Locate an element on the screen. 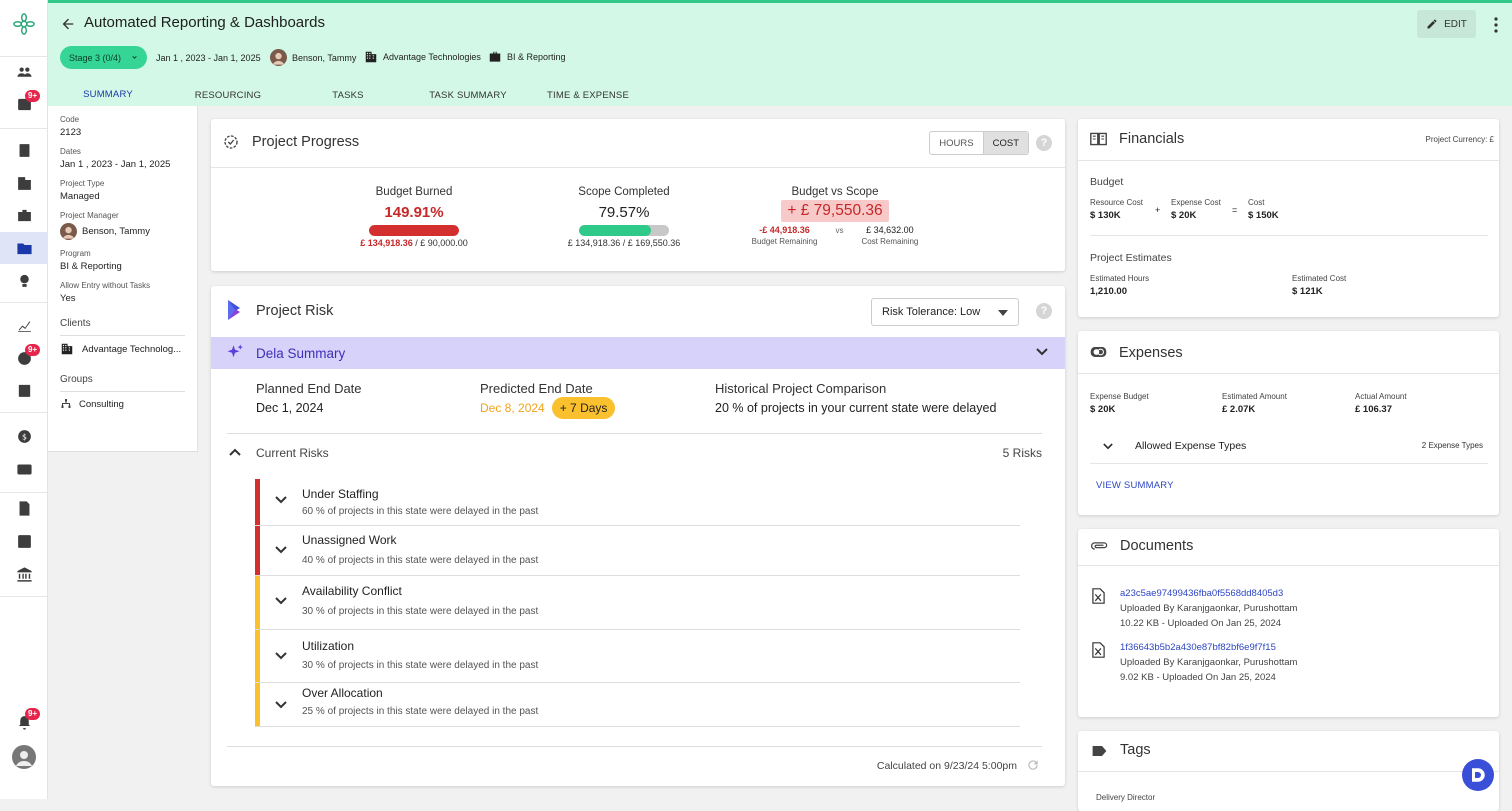  header-manager: Benson, Tammy is located at coordinates (313, 57).